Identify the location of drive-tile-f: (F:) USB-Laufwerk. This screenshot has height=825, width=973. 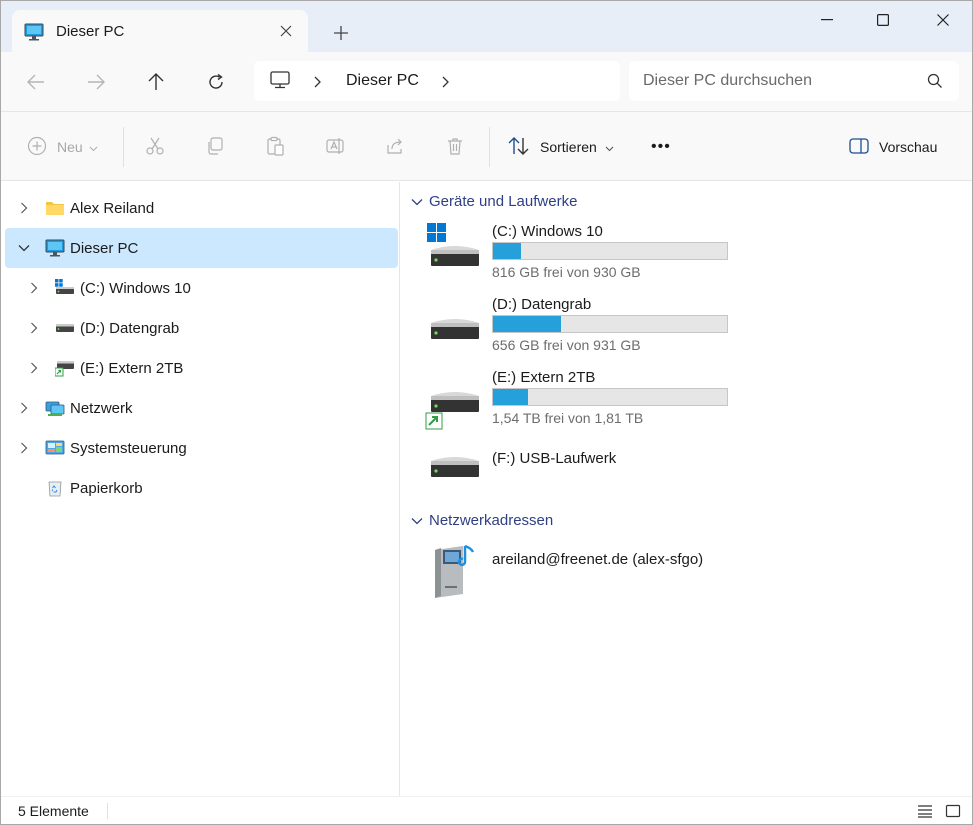
(580, 479).